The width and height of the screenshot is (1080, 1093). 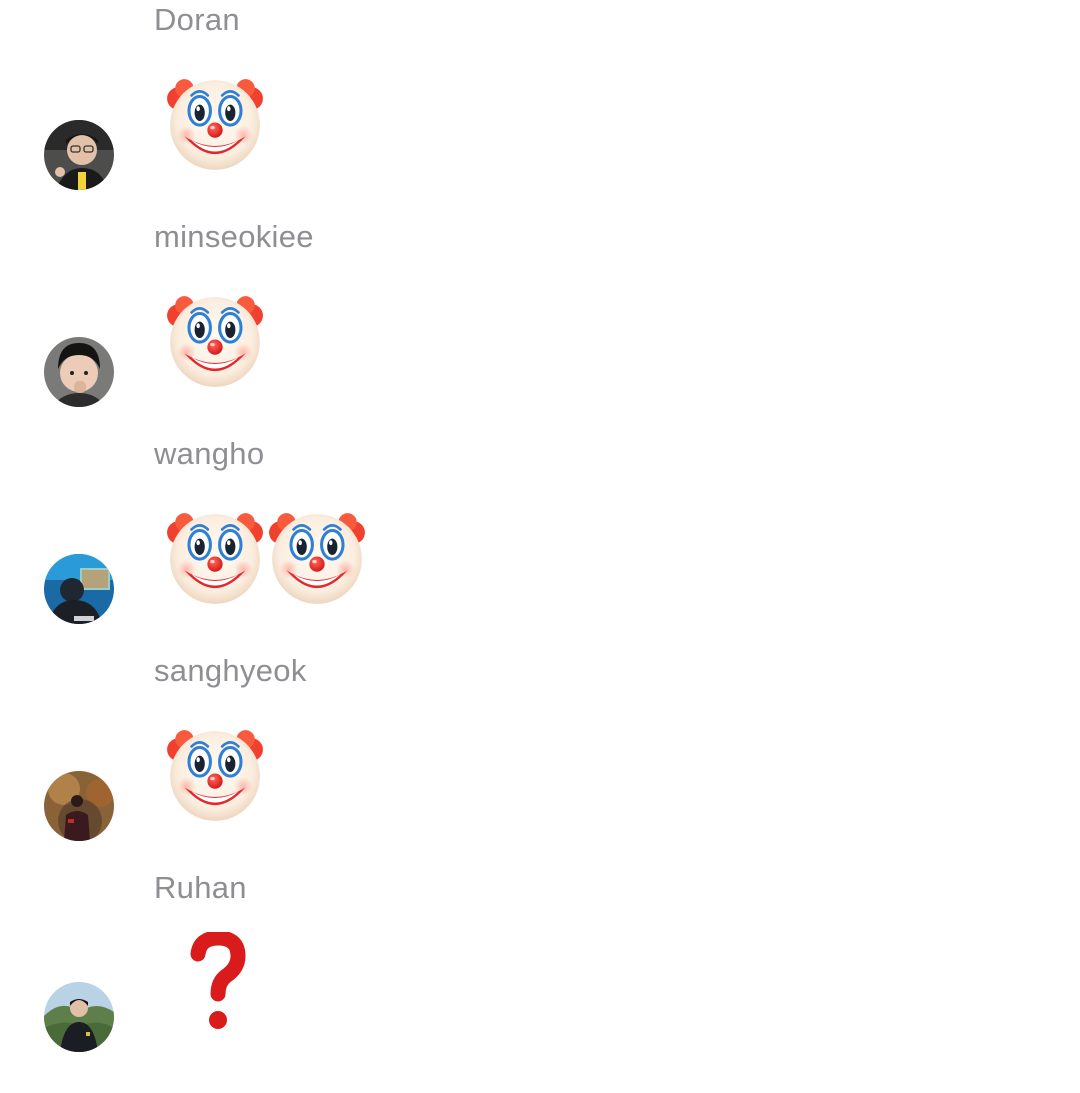 What do you see at coordinates (200, 888) in the screenshot?
I see `sender-name: Ruhan` at bounding box center [200, 888].